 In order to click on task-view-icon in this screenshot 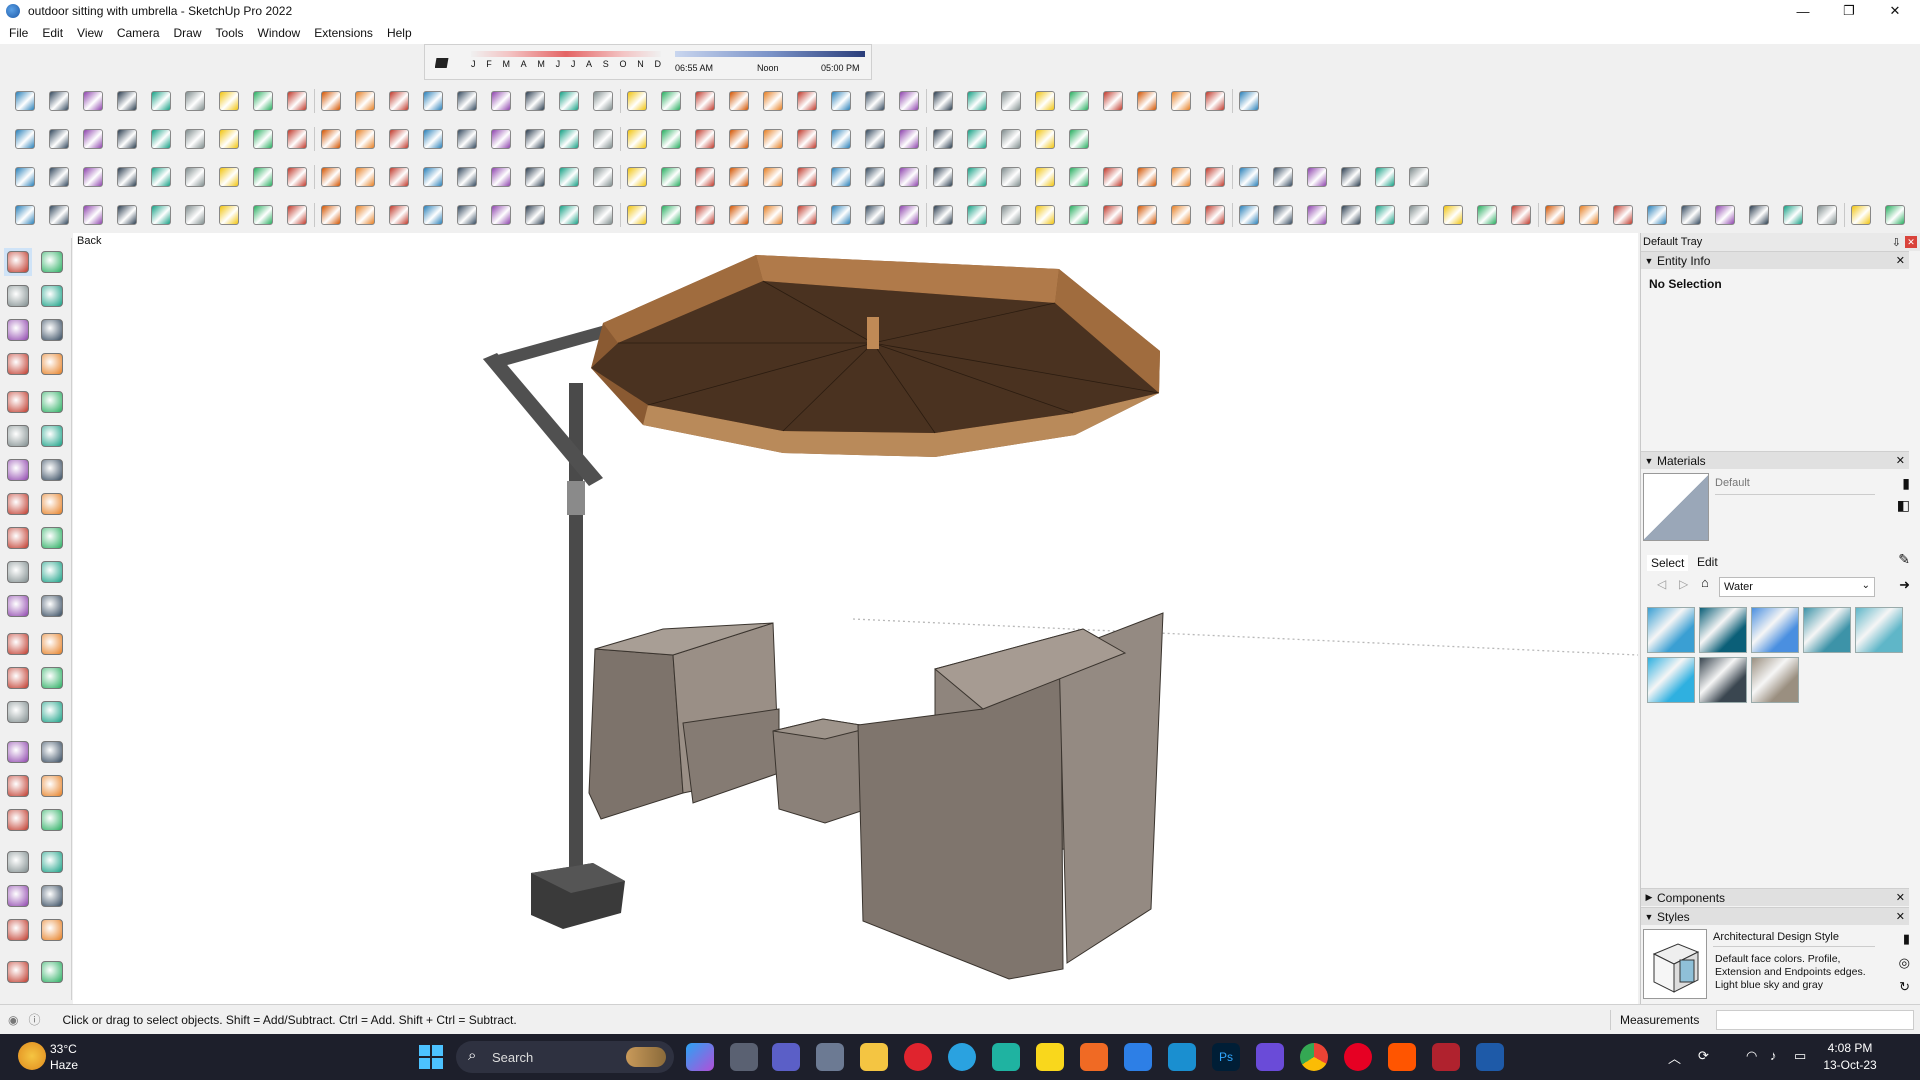, I will do `click(744, 1057)`.